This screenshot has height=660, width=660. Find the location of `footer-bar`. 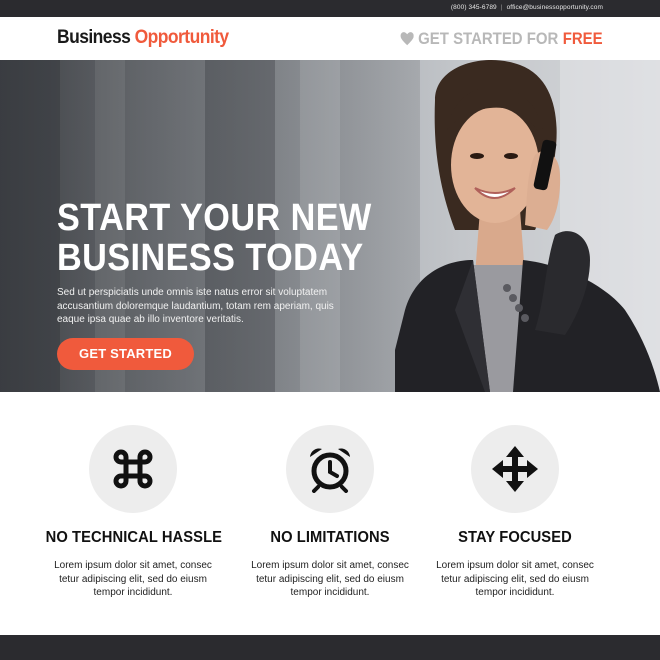

footer-bar is located at coordinates (330, 647).